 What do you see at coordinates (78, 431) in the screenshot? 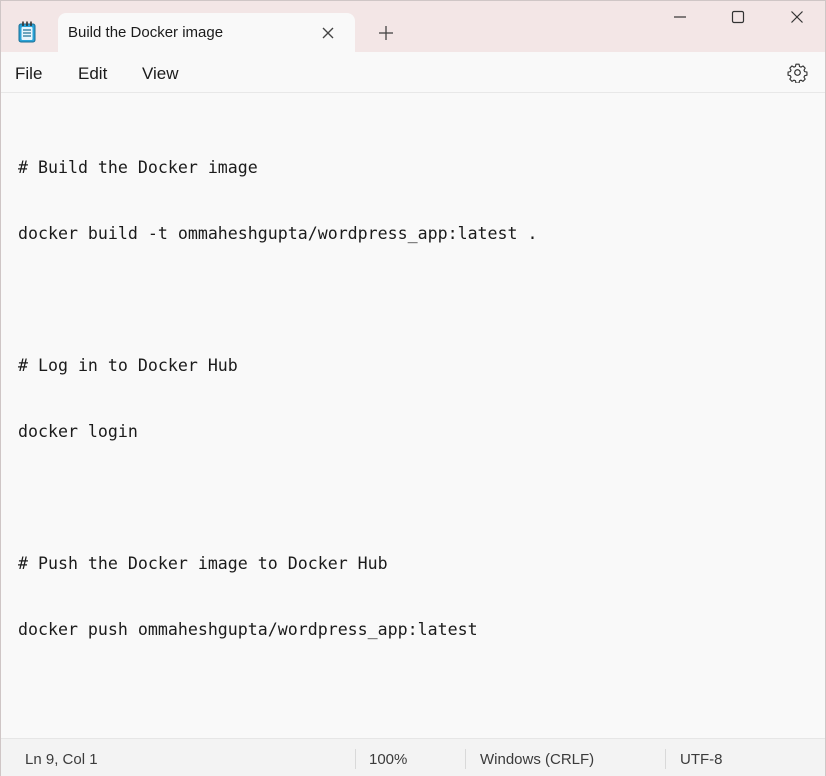
I see `editor-line: docker login` at bounding box center [78, 431].